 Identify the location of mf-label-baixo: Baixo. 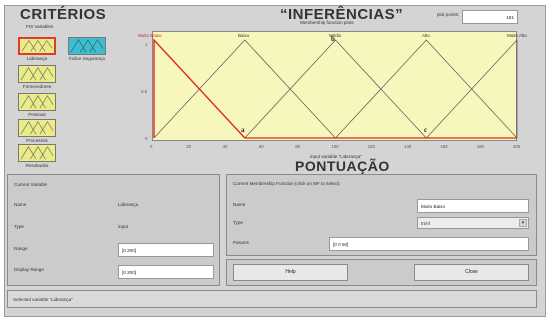
(243, 35).